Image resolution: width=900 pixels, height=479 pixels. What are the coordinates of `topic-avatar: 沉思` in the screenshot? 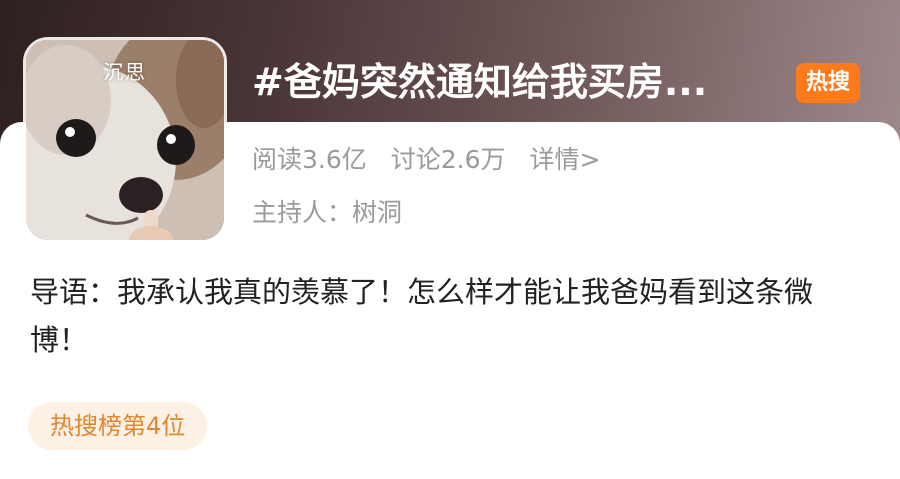 It's located at (125, 140).